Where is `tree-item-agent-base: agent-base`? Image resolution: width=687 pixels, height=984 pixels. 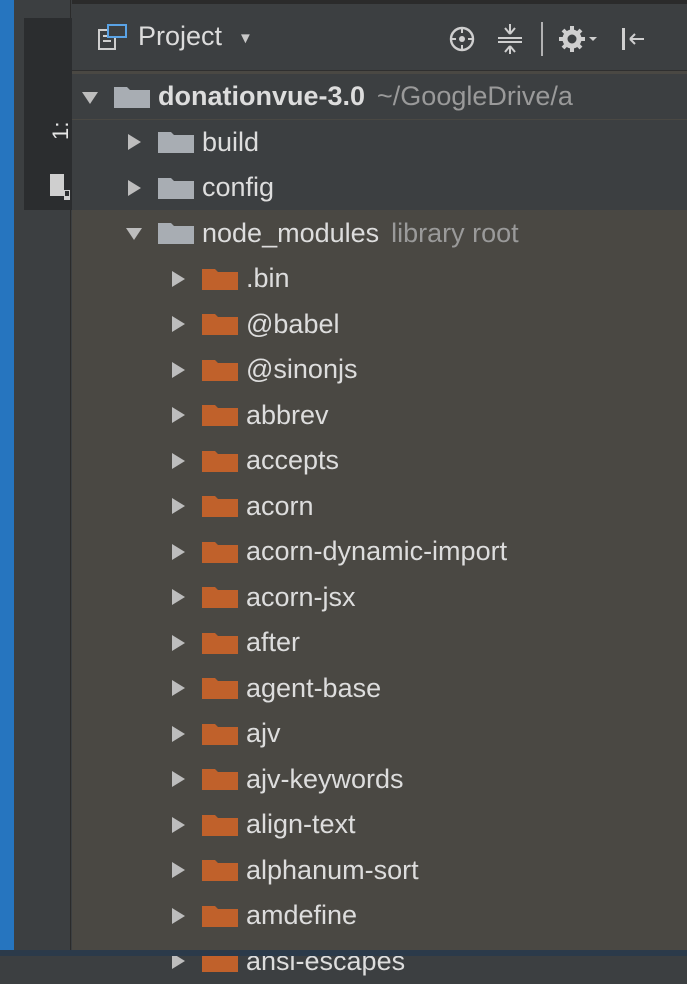 tree-item-agent-base: agent-base is located at coordinates (379, 688).